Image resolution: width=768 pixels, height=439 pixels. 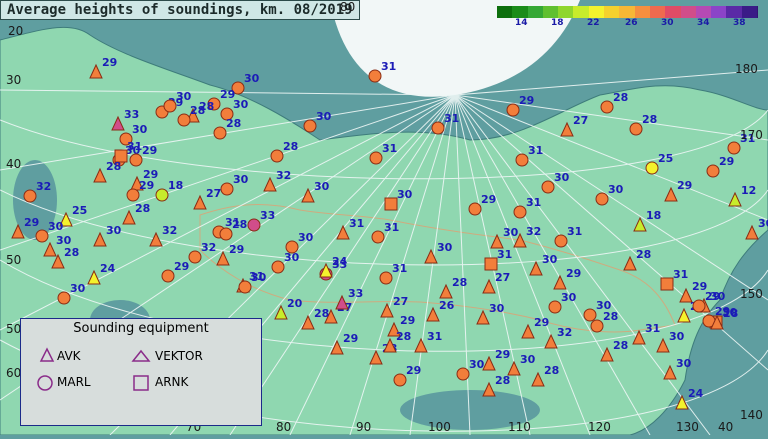 I want to click on station-value-label: 24, so click(x=340, y=261).